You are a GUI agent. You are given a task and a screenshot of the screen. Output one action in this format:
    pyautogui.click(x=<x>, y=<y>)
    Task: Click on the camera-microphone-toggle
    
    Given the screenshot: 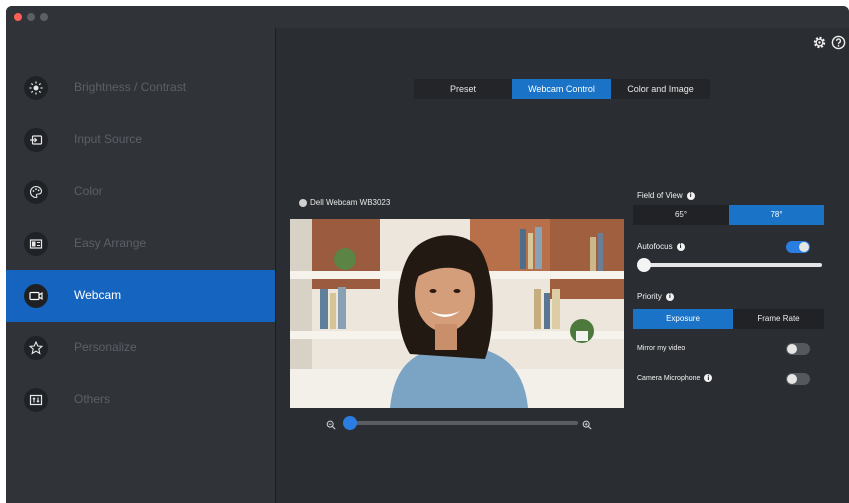 What is the action you would take?
    pyautogui.click(x=798, y=379)
    